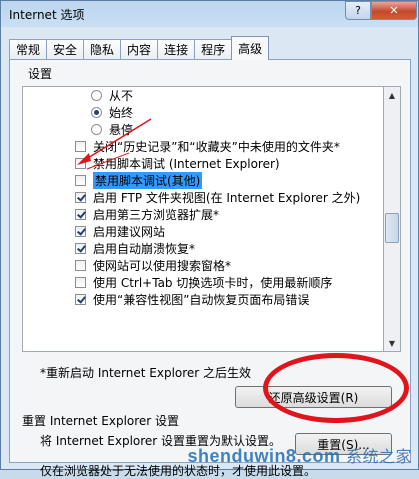 The height and width of the screenshot is (479, 419). What do you see at coordinates (299, 456) in the screenshot?
I see `watermark-logo: shenduwin8.com 系统之家` at bounding box center [299, 456].